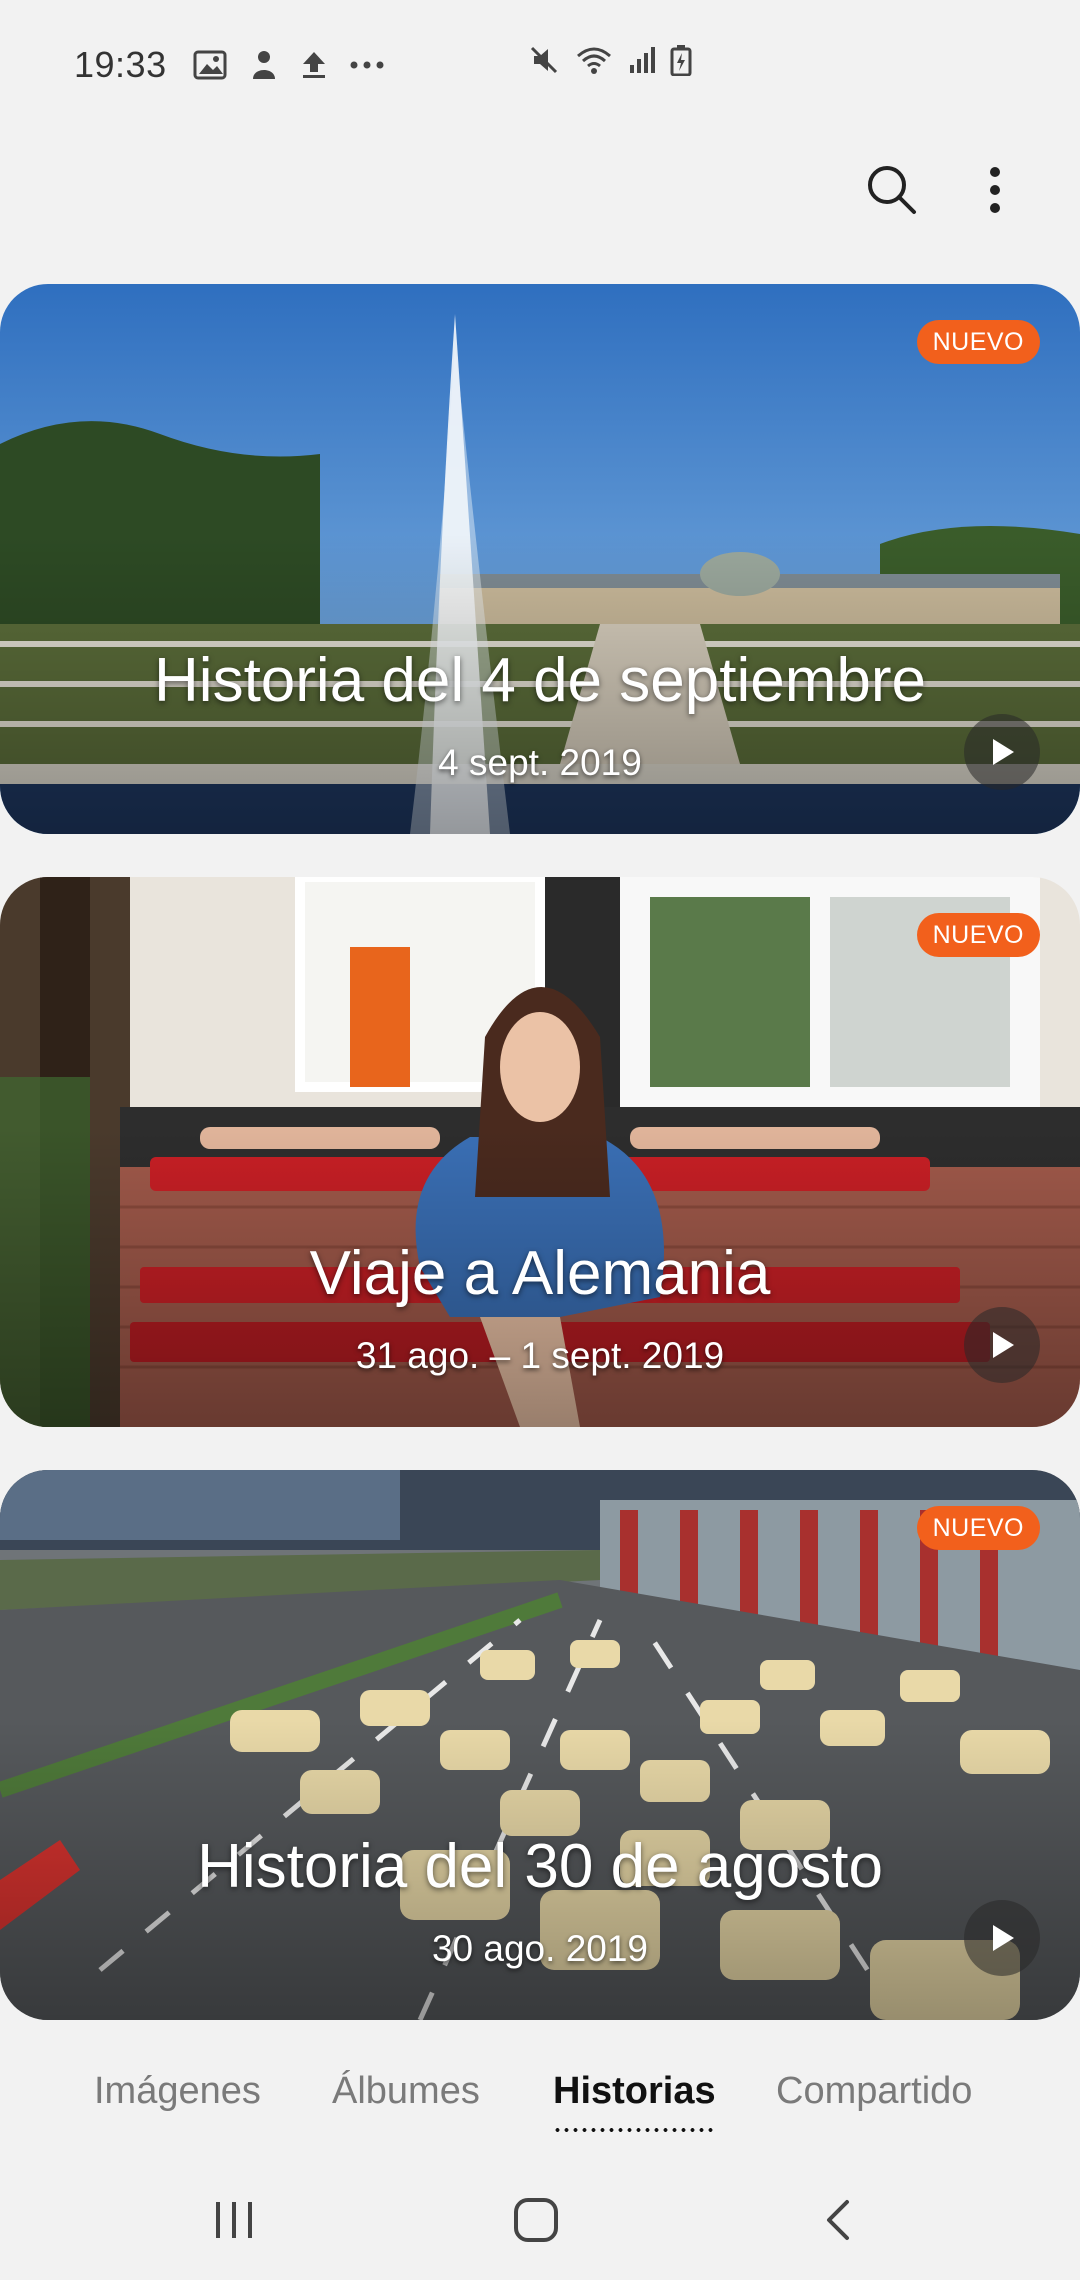  Describe the element at coordinates (314, 65) in the screenshot. I see `upload-icon` at that location.